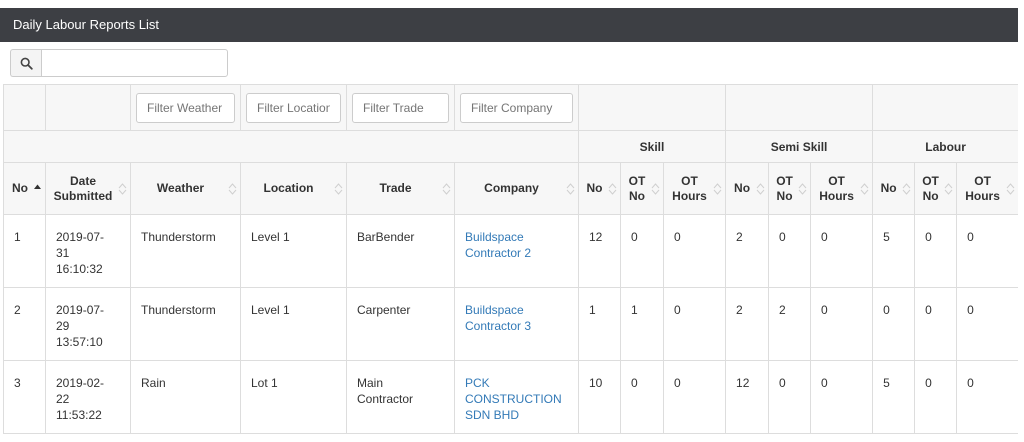 This screenshot has height=442, width=1024. What do you see at coordinates (88, 251) in the screenshot?
I see `cell-date-submitted: 2019-07- 31 16:10:32` at bounding box center [88, 251].